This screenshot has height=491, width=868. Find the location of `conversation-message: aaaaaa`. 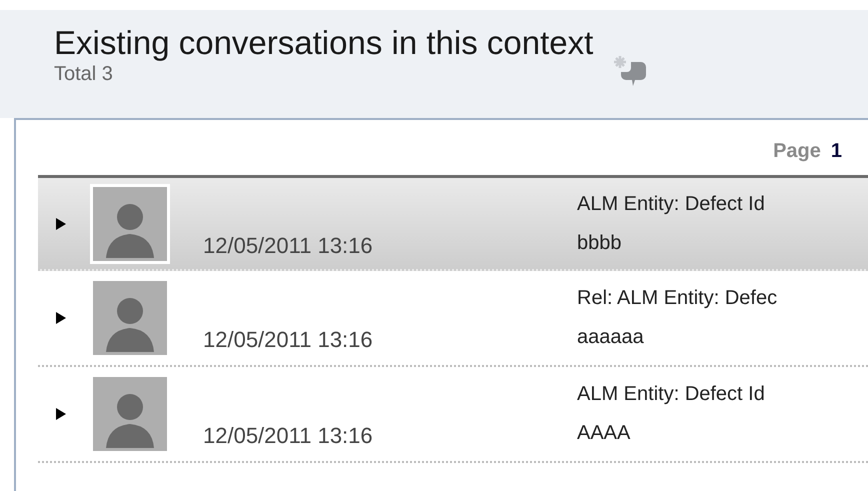

conversation-message: aaaaaa is located at coordinates (611, 337).